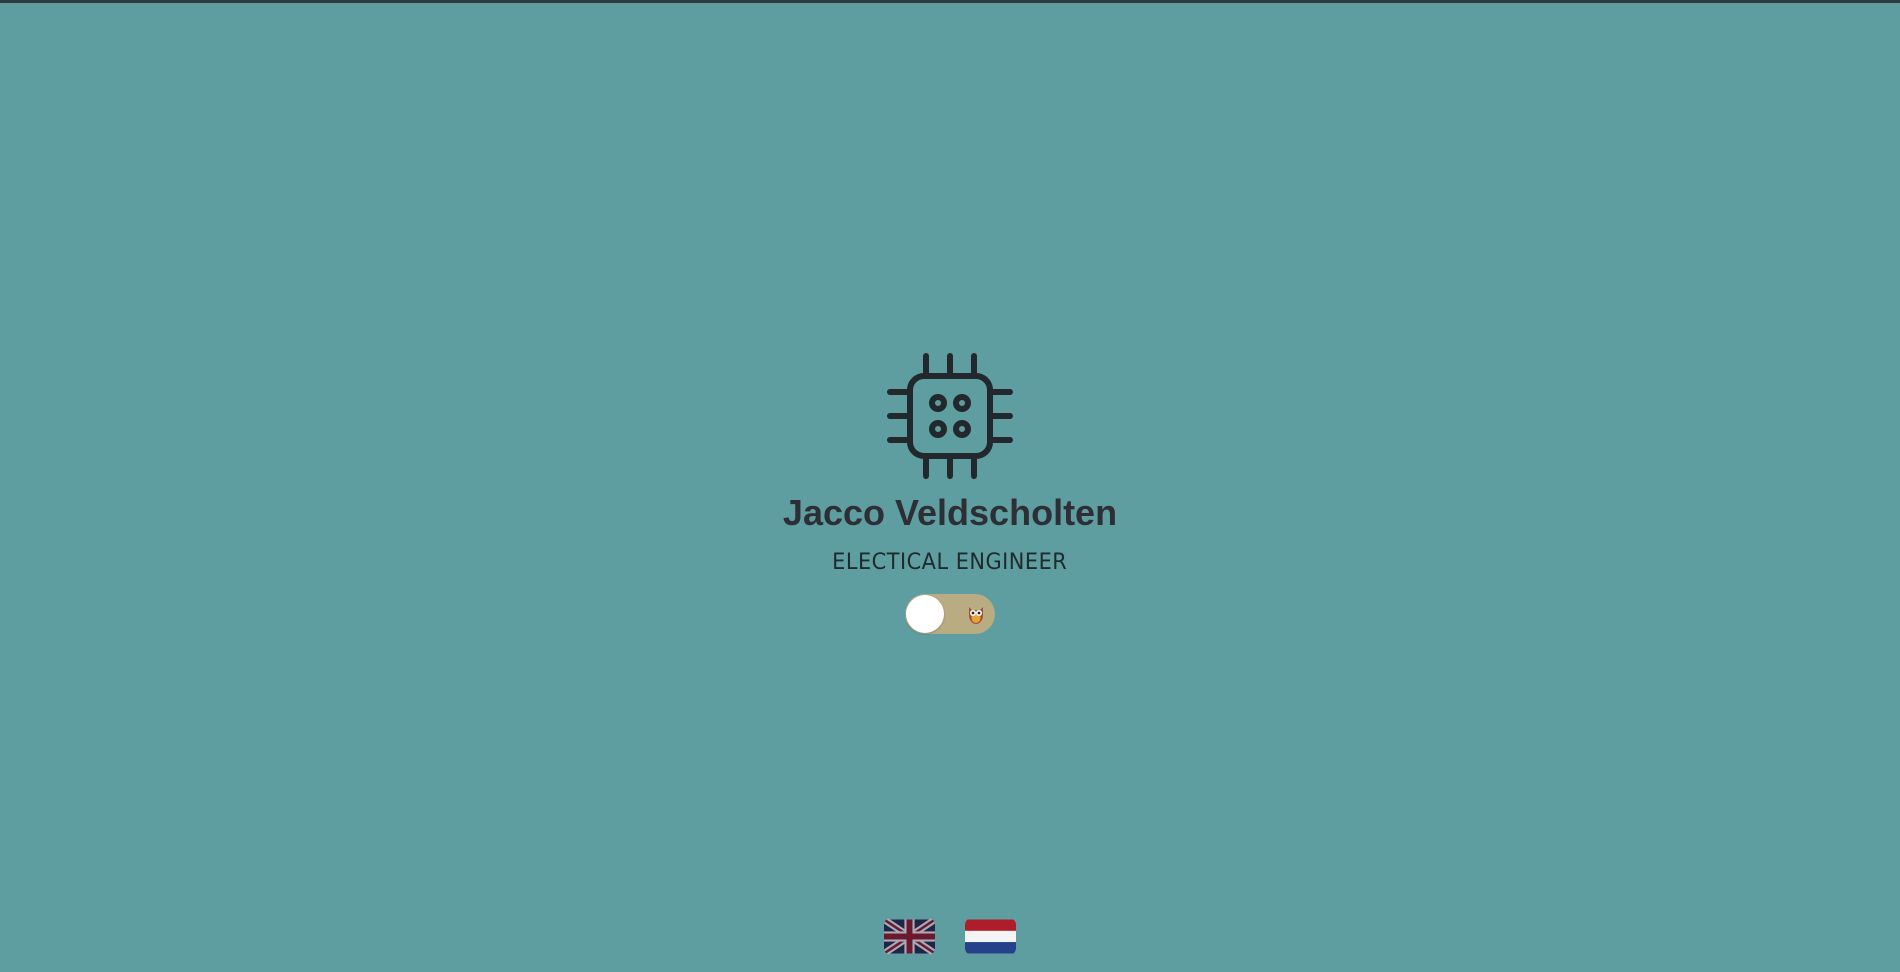 Image resolution: width=1900 pixels, height=972 pixels. What do you see at coordinates (950, 512) in the screenshot?
I see `profile-name: Jacco Veldscholten` at bounding box center [950, 512].